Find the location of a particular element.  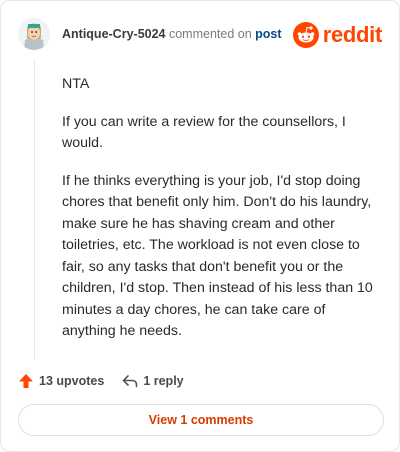

reddit-wordmark: reddit is located at coordinates (352, 34).